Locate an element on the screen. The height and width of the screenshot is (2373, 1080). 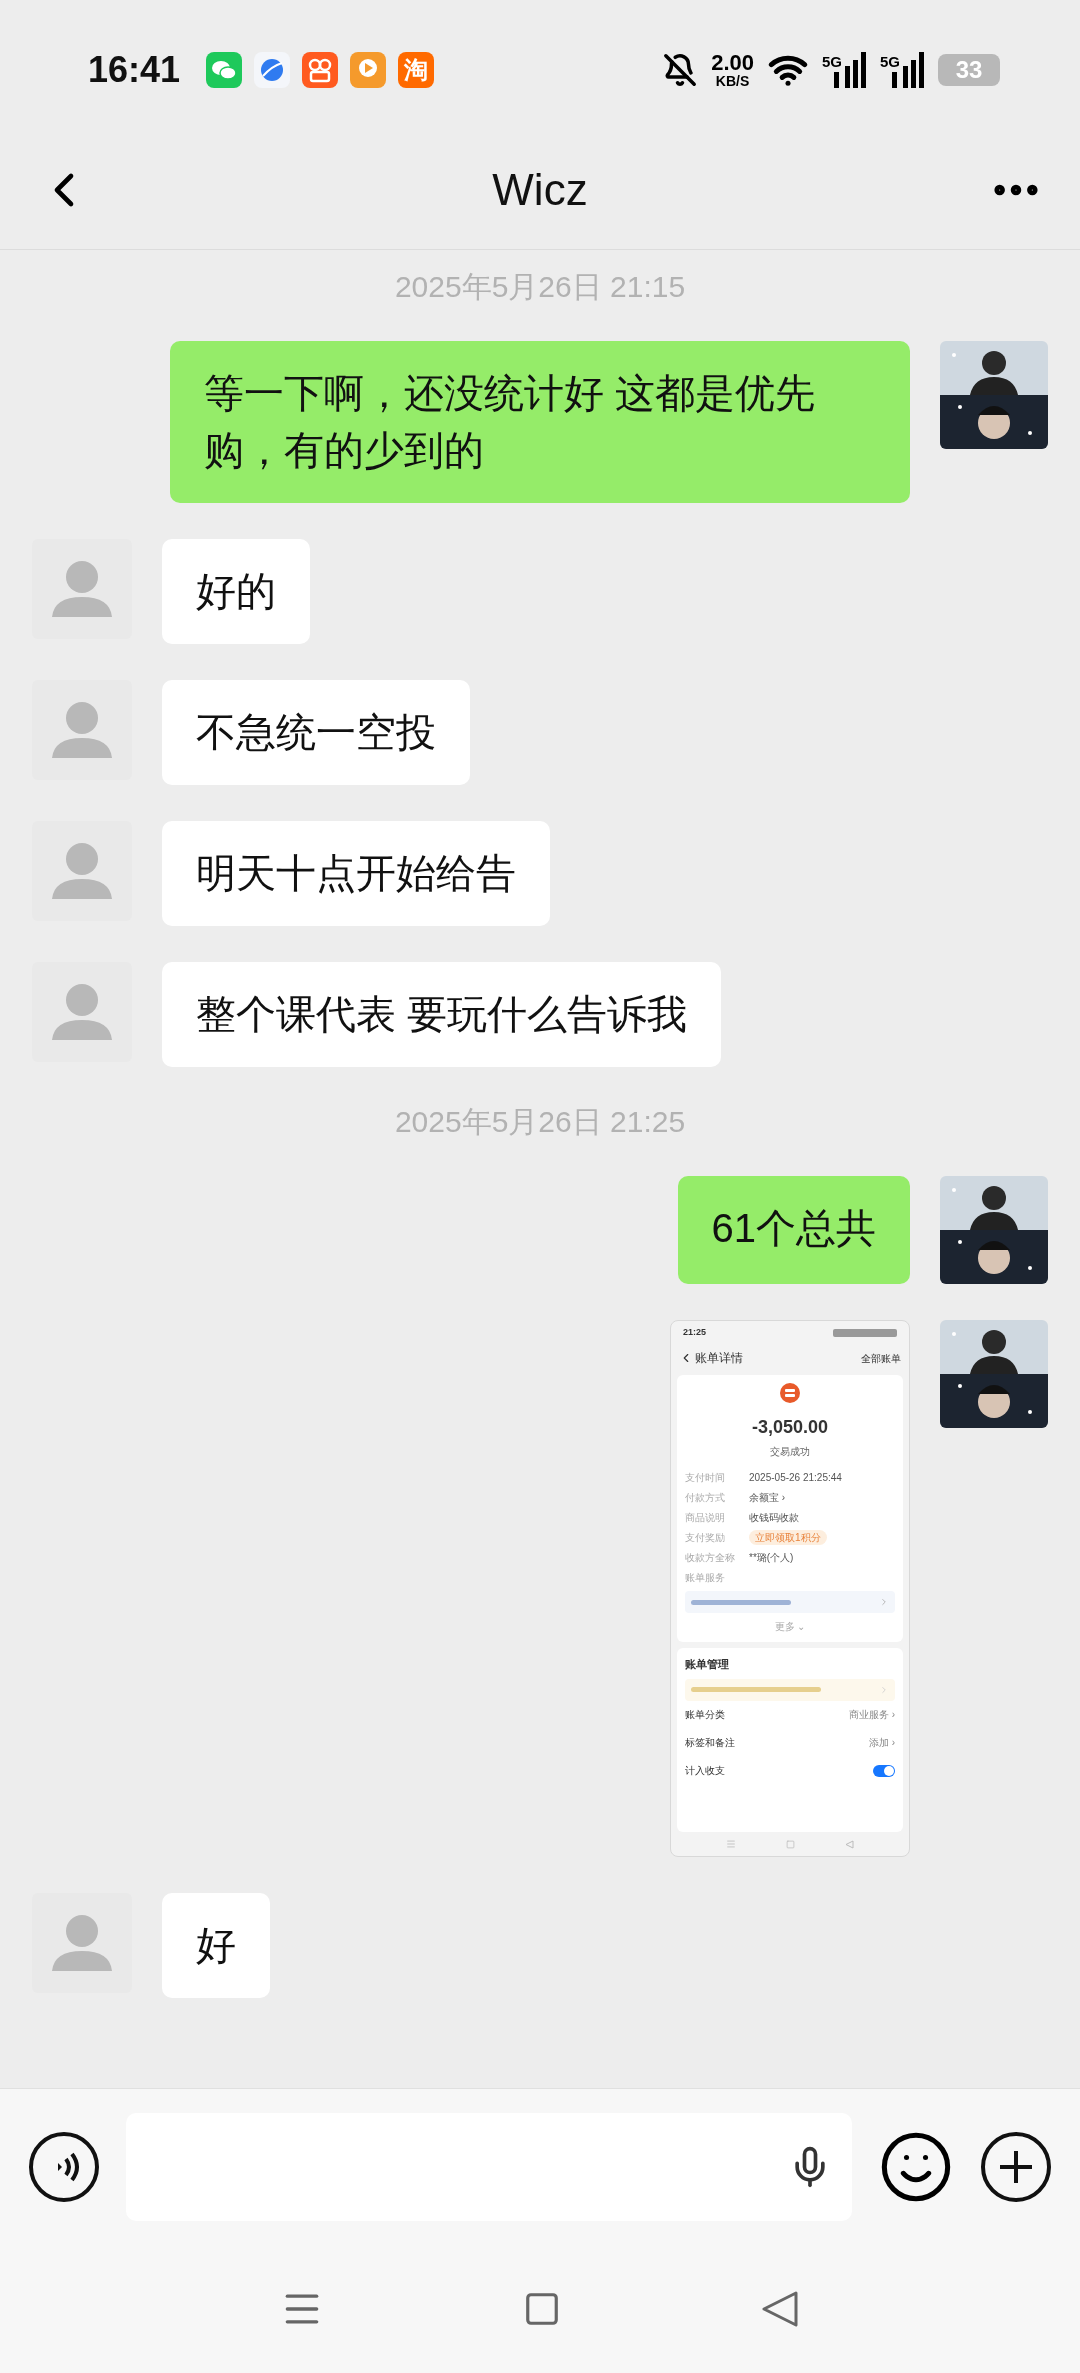
play-app-icon is located at coordinates (368, 70).